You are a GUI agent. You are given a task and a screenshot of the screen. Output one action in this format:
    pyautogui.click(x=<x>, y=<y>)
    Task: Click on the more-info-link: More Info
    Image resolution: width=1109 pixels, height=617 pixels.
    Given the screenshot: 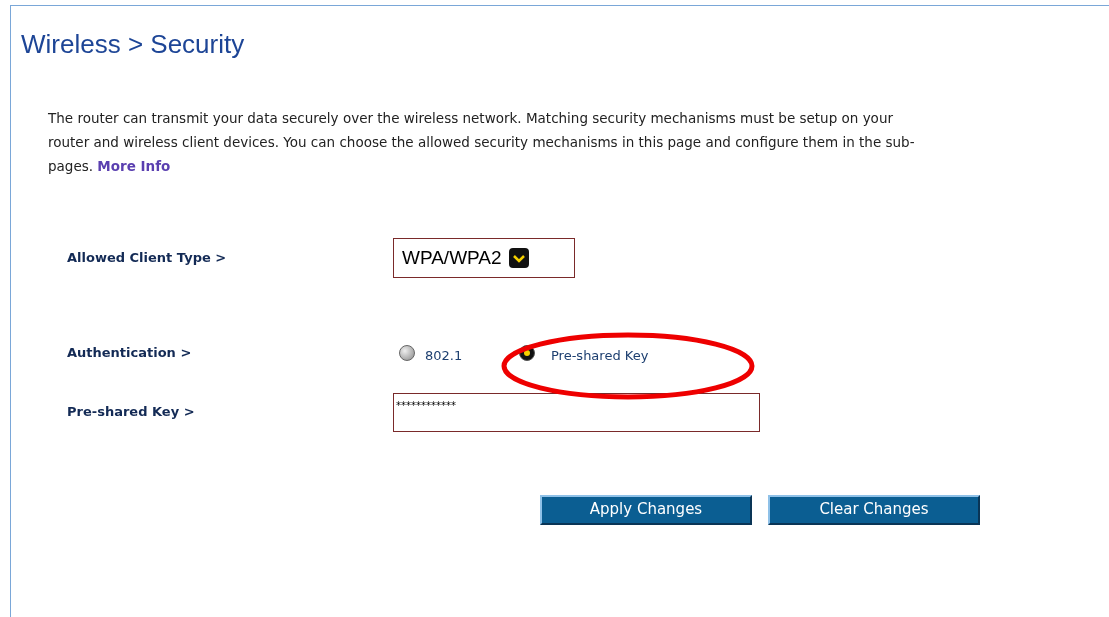 What is the action you would take?
    pyautogui.click(x=134, y=166)
    